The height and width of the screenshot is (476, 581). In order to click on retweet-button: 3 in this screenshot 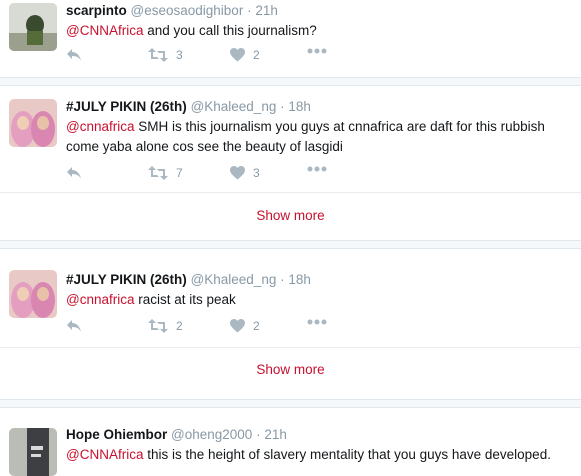, I will do `click(165, 55)`.